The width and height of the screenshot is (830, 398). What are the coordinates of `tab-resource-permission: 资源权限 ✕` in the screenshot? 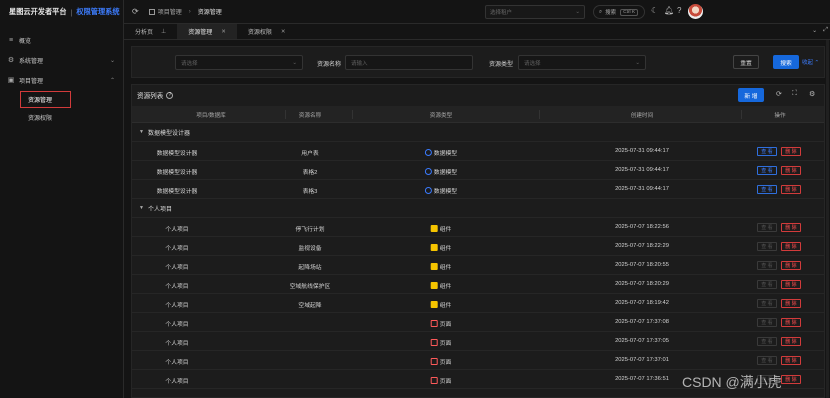 It's located at (267, 31).